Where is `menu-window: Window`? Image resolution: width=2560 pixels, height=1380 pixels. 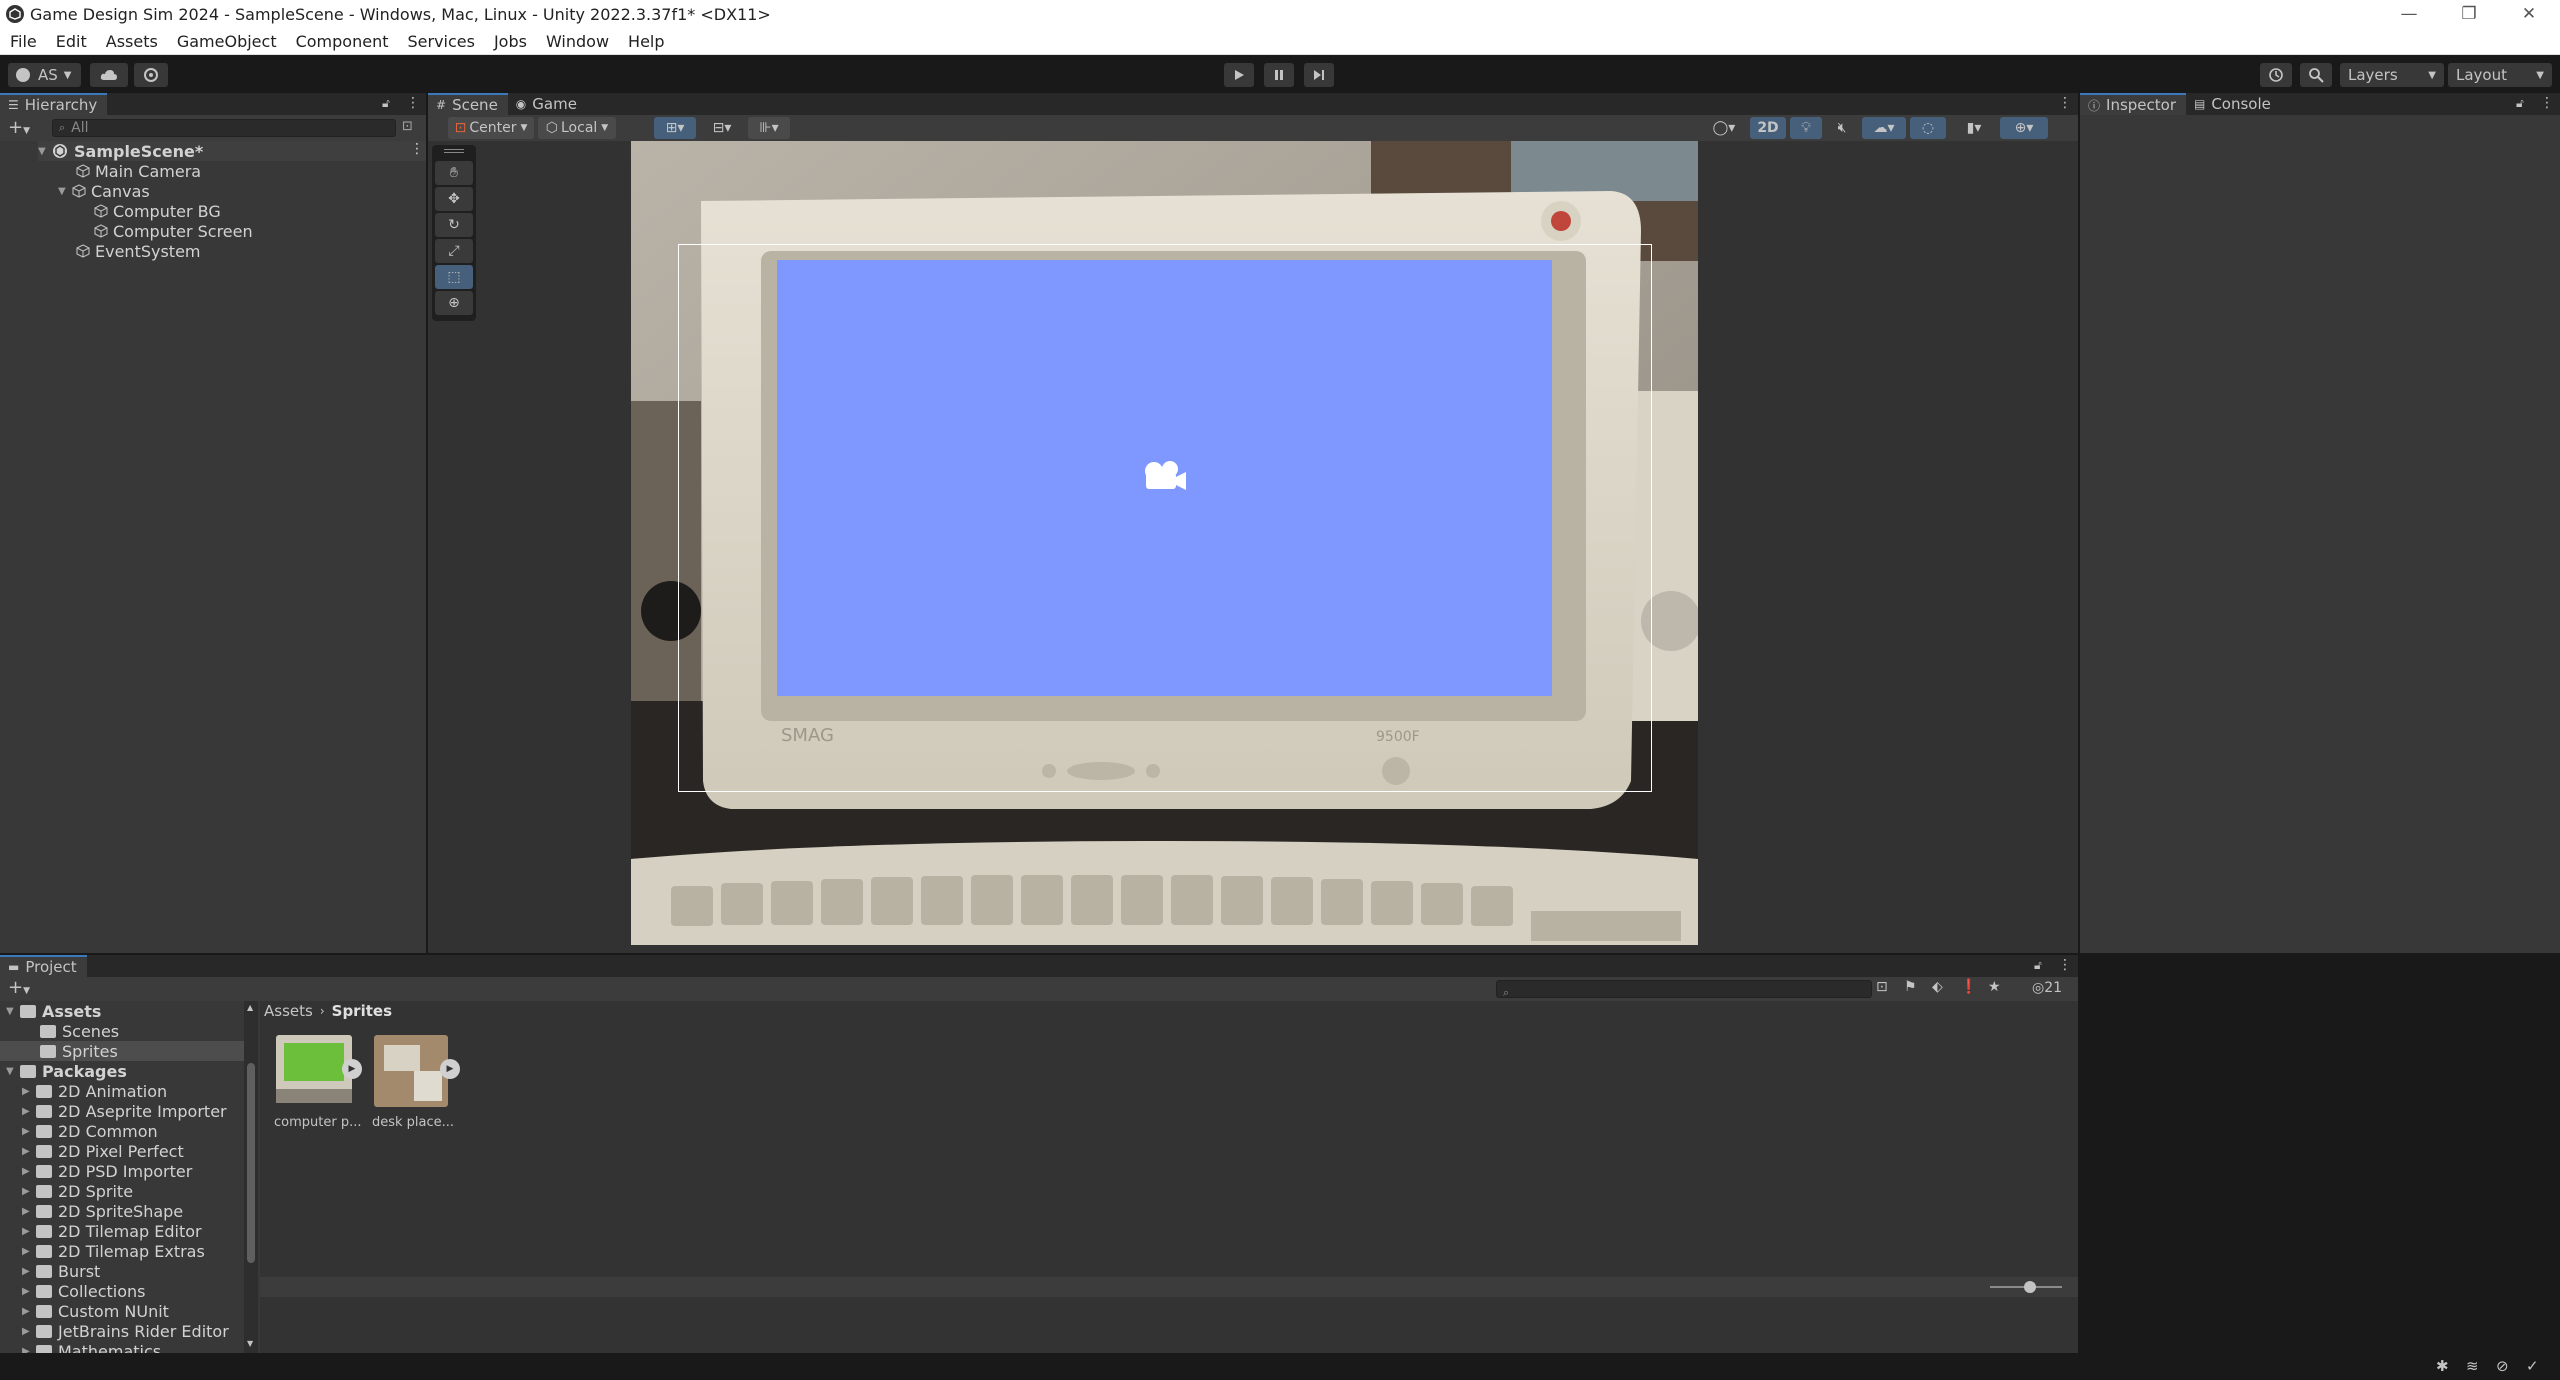
menu-window: Window is located at coordinates (577, 41).